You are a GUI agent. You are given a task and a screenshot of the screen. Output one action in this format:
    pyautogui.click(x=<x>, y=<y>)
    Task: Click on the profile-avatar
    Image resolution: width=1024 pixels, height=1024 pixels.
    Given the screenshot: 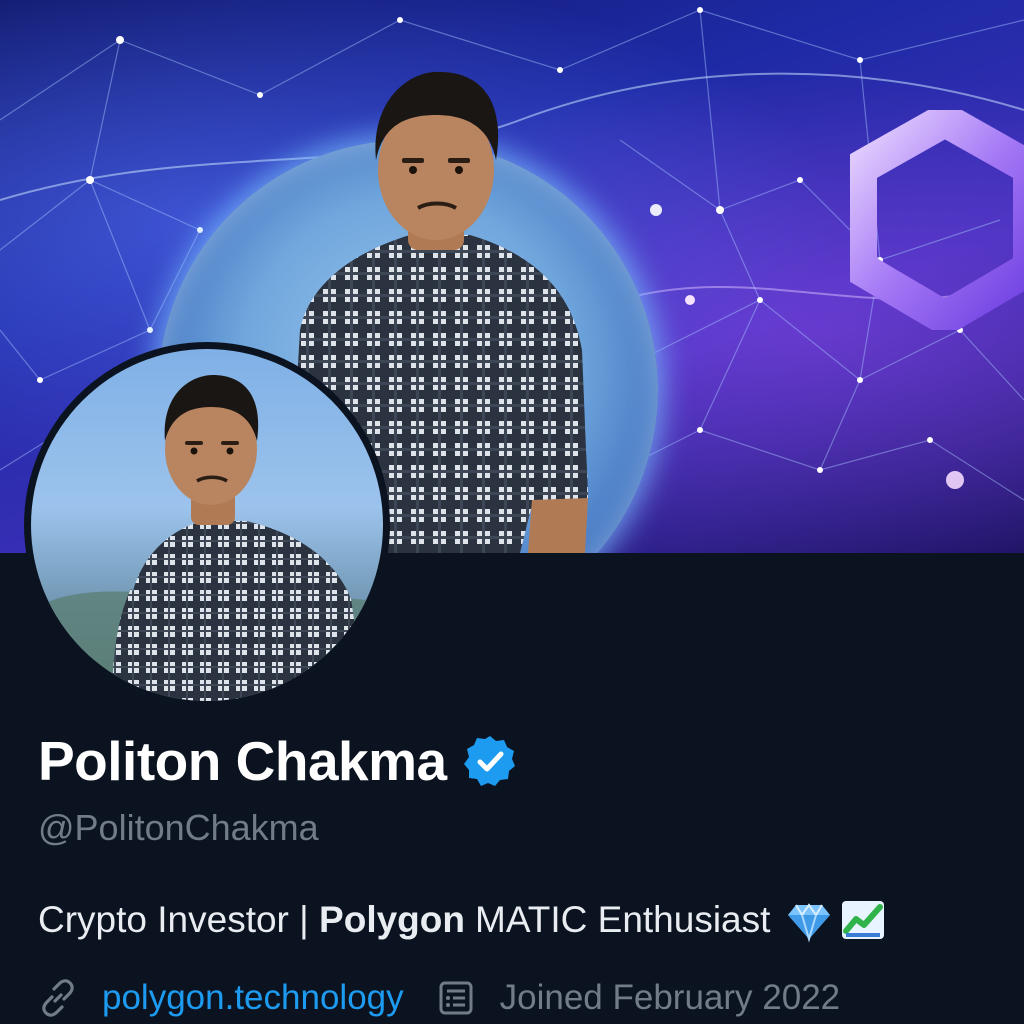 What is the action you would take?
    pyautogui.click(x=207, y=525)
    